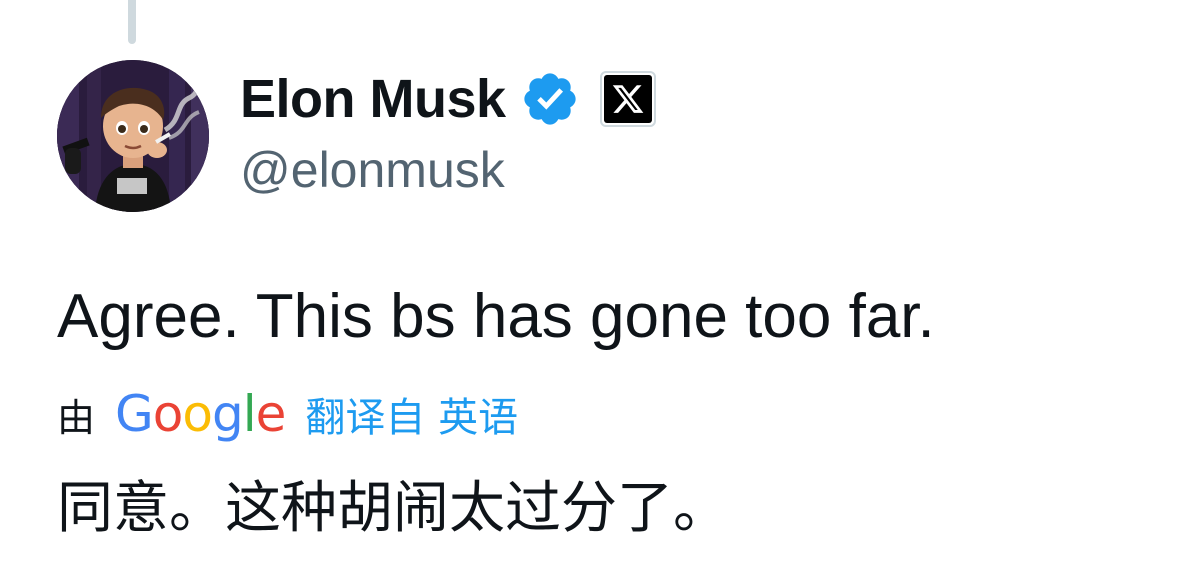 This screenshot has height=581, width=1200. I want to click on tweet-text: Agree. This bs has gone too far., so click(496, 316).